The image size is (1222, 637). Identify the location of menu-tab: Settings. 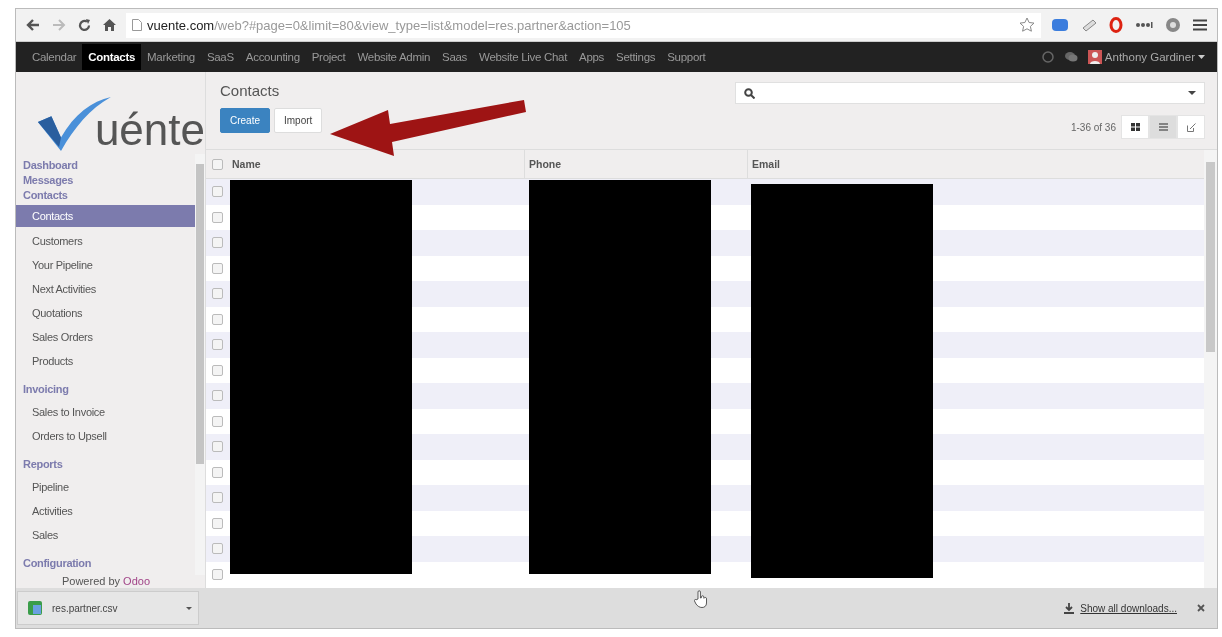
(636, 57).